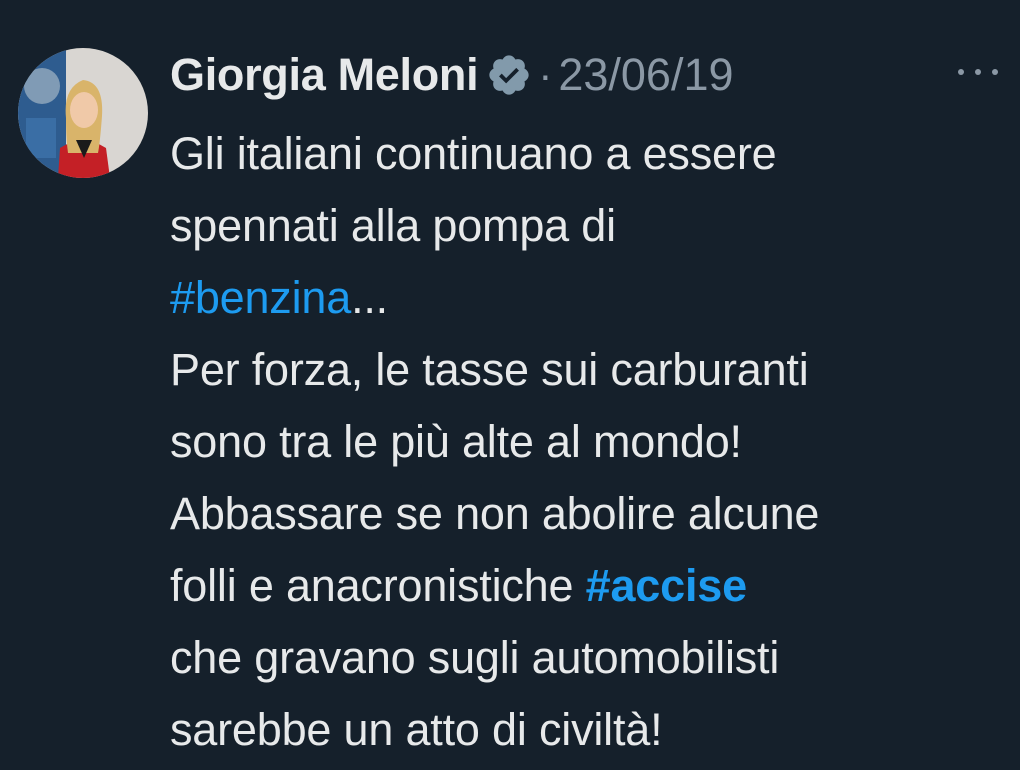 This screenshot has width=1020, height=770. What do you see at coordinates (473, 153) in the screenshot?
I see `tweet-line: Gli italiani continuano a essere` at bounding box center [473, 153].